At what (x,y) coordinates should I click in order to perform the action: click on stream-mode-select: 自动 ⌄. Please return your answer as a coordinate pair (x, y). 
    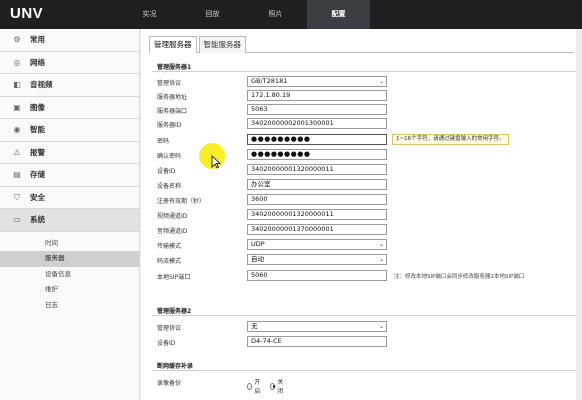
    Looking at the image, I should click on (317, 259).